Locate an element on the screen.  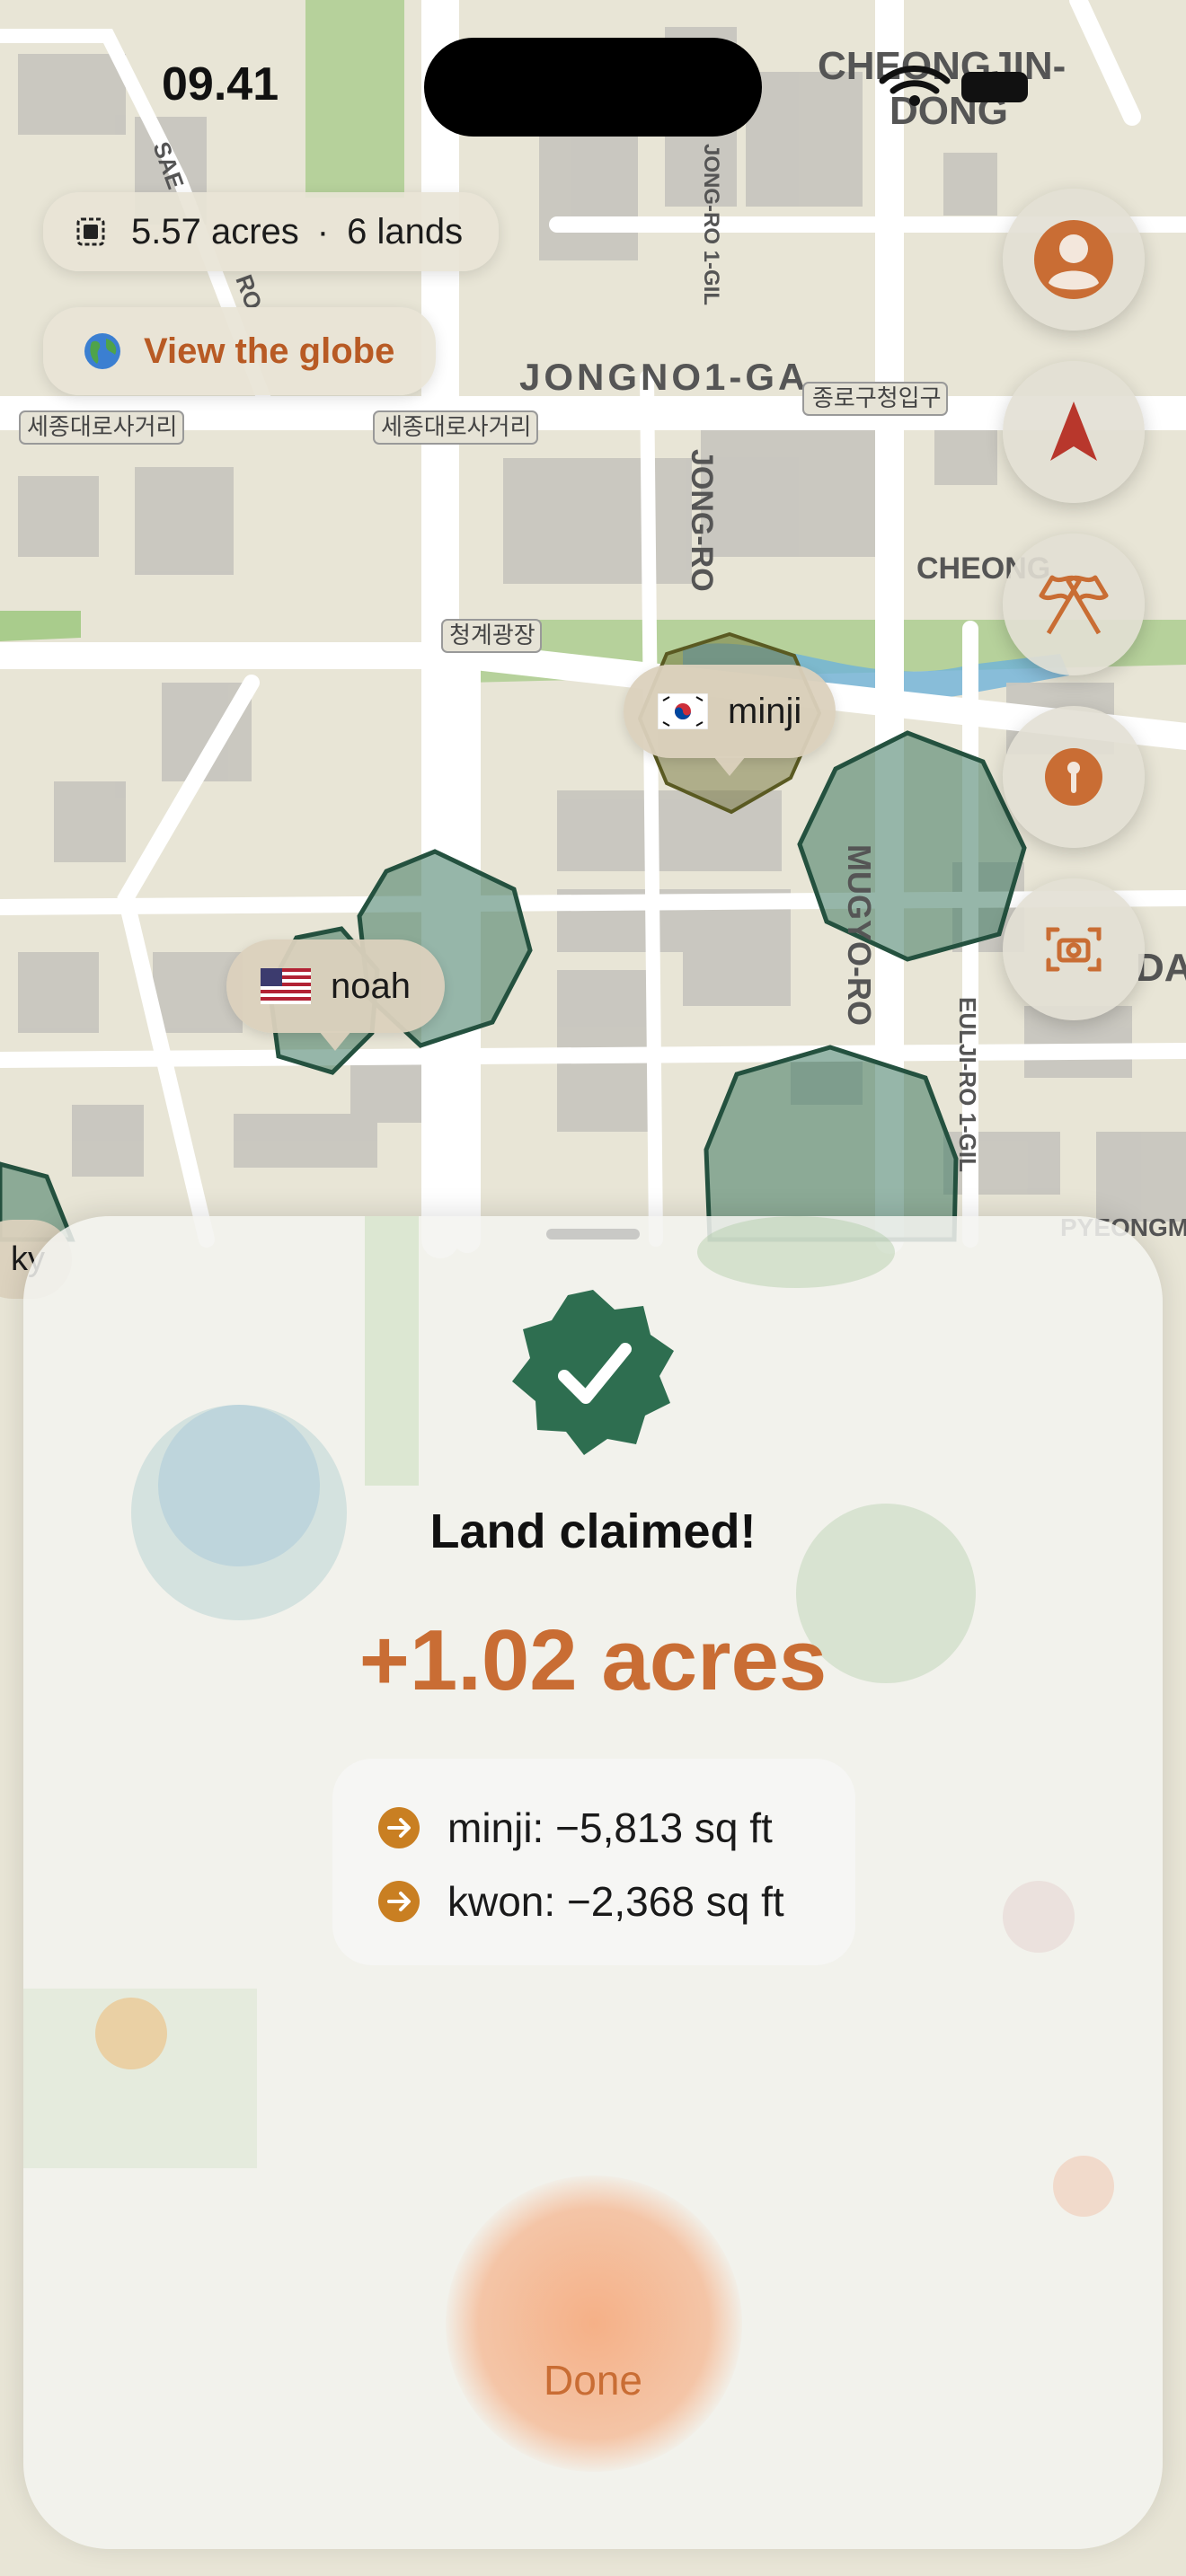
user-tag-minji: minji is located at coordinates (730, 720).